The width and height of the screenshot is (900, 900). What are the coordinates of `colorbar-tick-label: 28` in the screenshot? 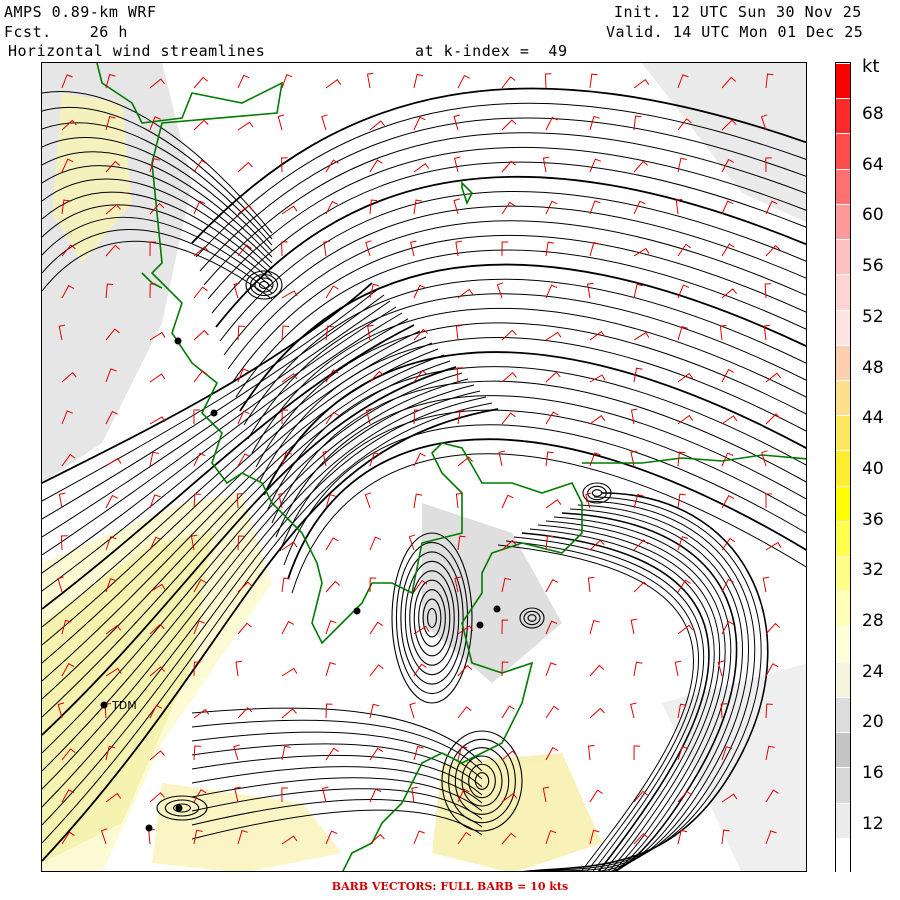 It's located at (873, 621).